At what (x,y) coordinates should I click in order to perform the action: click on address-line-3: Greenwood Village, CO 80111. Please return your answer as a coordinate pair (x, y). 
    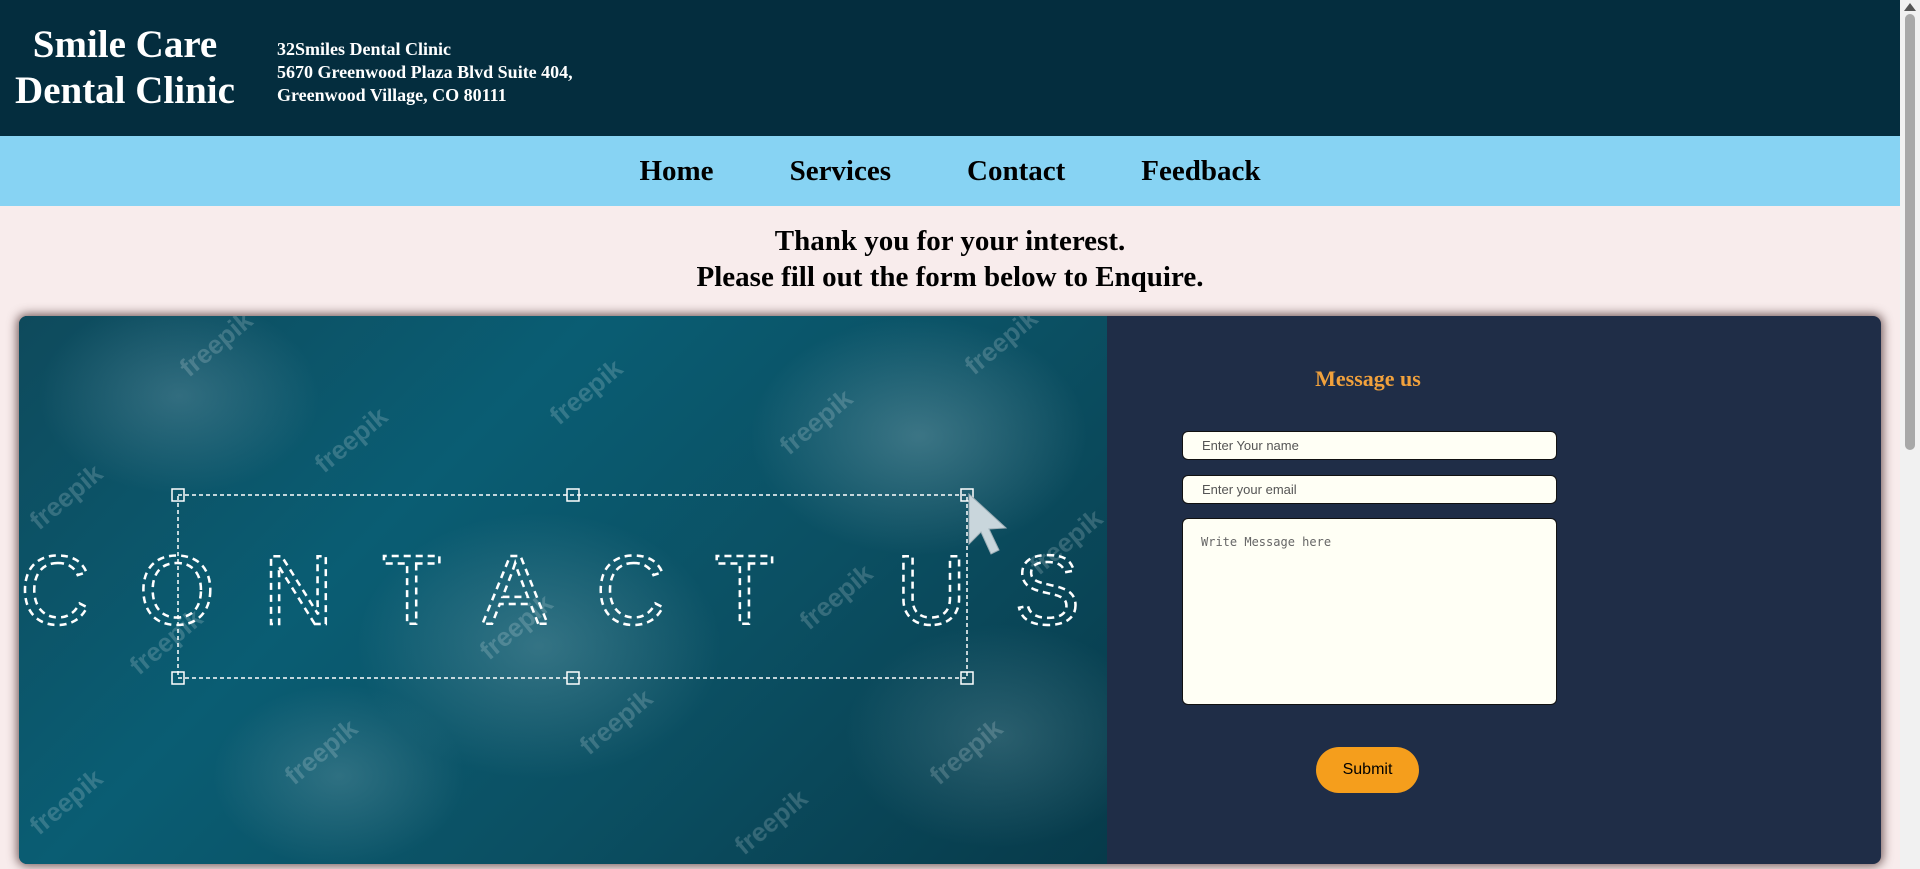
    Looking at the image, I should click on (392, 95).